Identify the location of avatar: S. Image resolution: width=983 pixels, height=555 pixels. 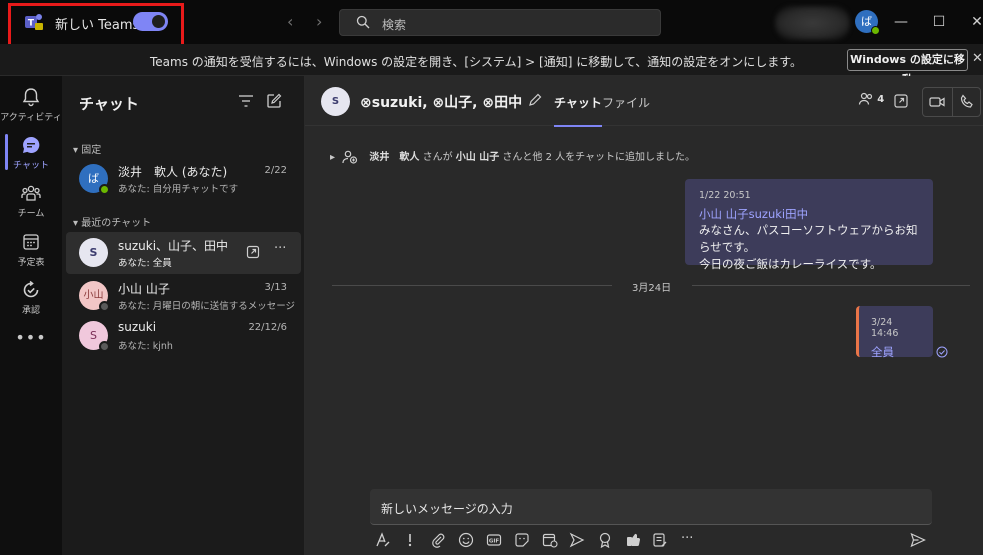
(94, 336).